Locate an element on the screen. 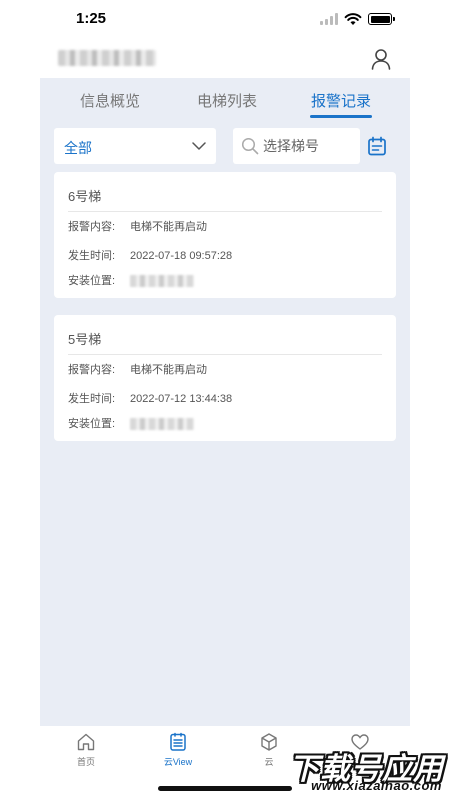 The height and width of the screenshot is (800, 450). tab-overview: 信息概览 is located at coordinates (110, 100).